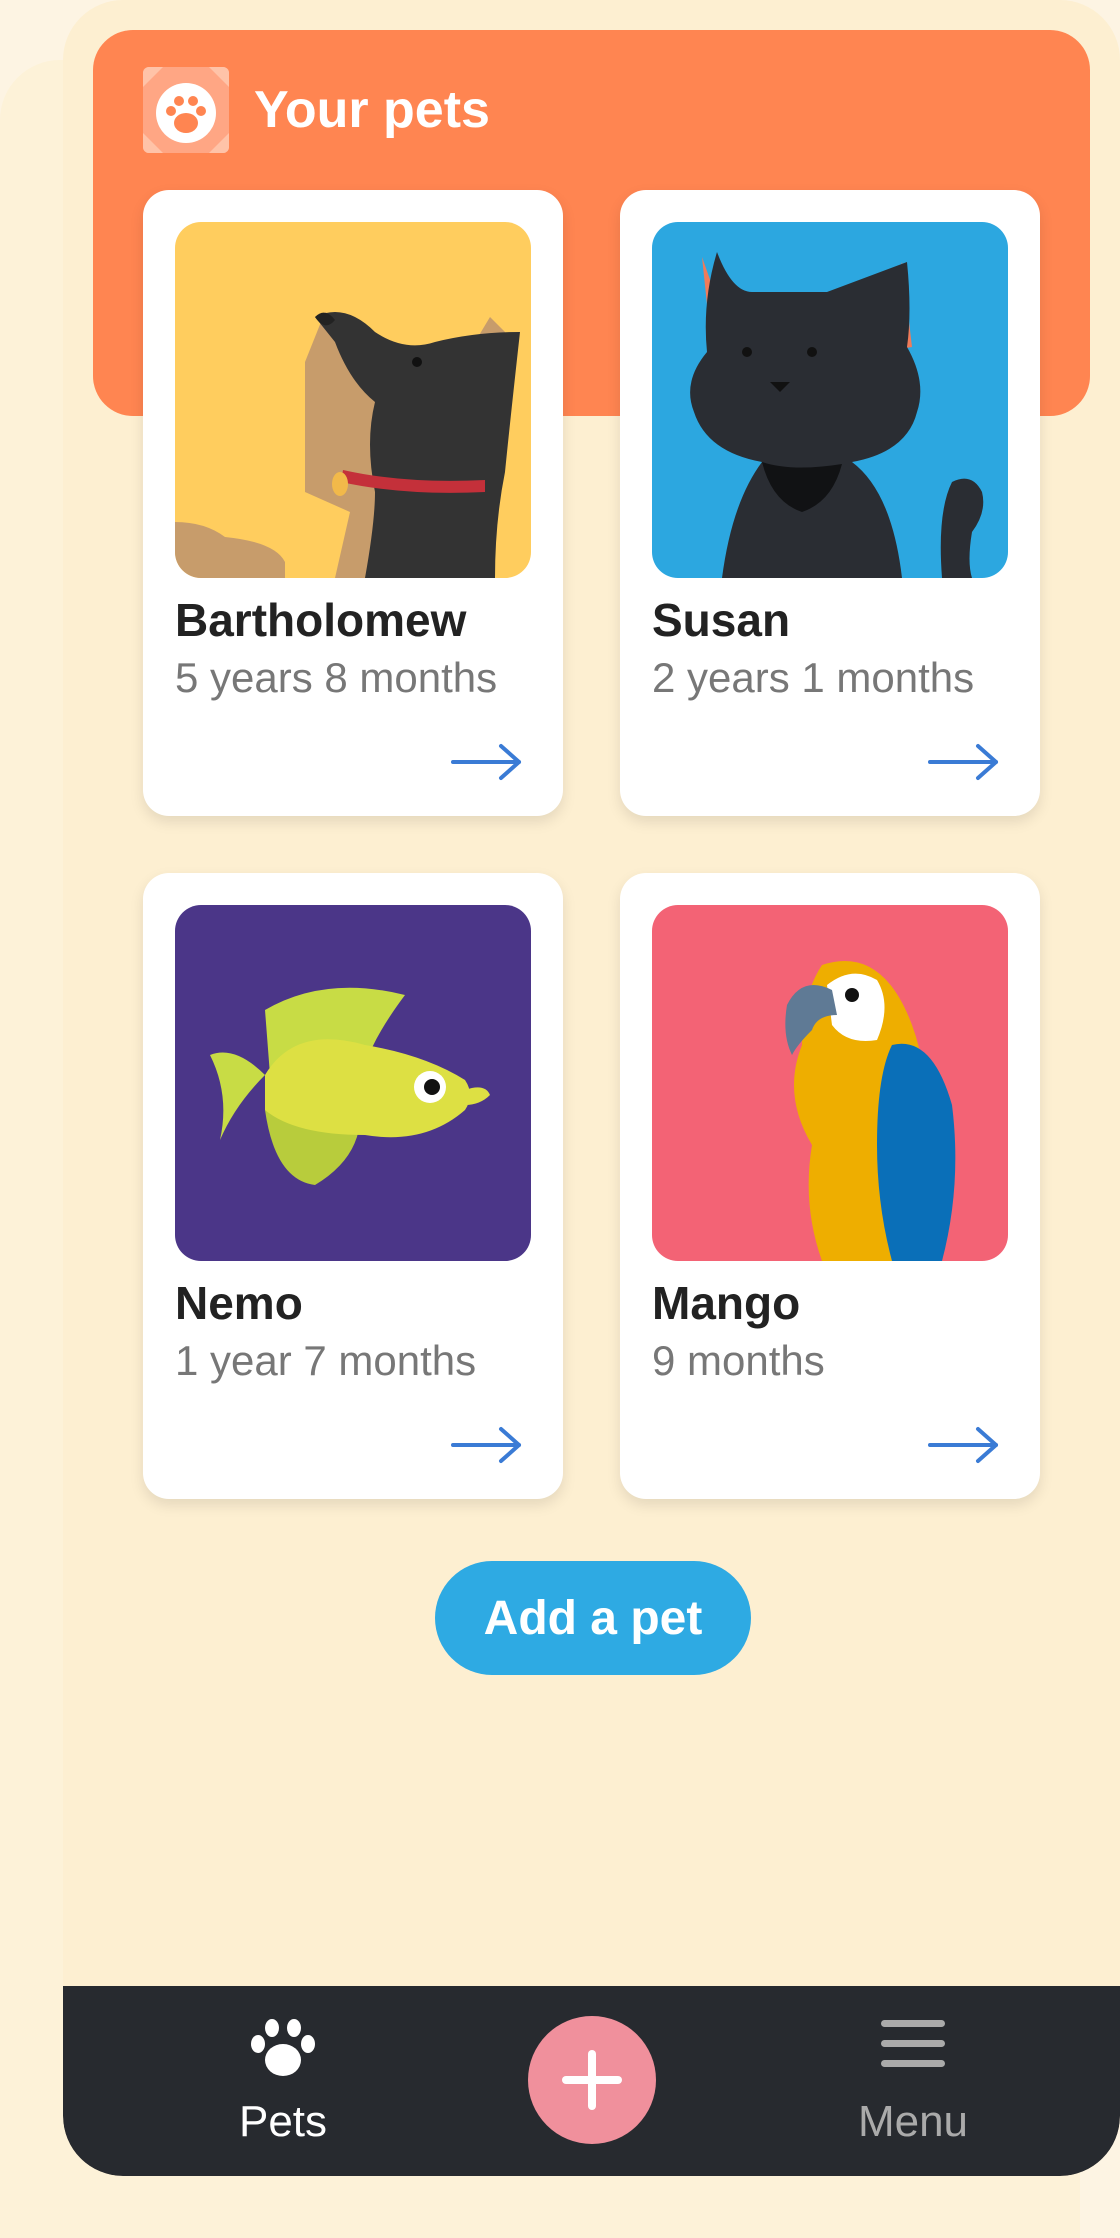  I want to click on nav-label-menu: Menu, so click(913, 2121).